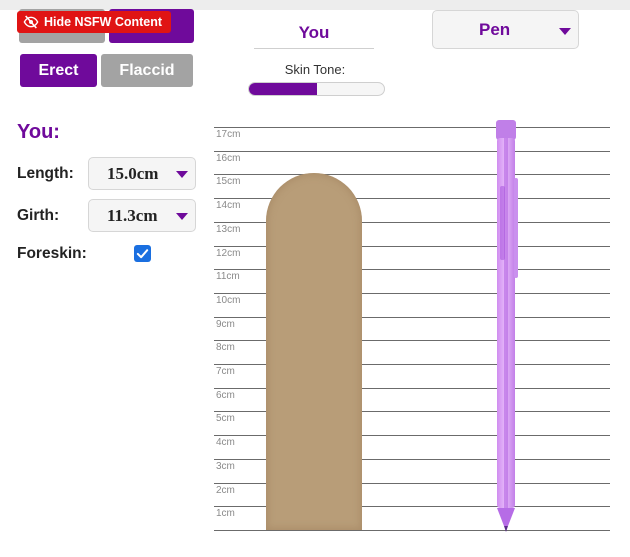 Image resolution: width=630 pixels, height=557 pixels. What do you see at coordinates (314, 351) in the screenshot?
I see `you-figure` at bounding box center [314, 351].